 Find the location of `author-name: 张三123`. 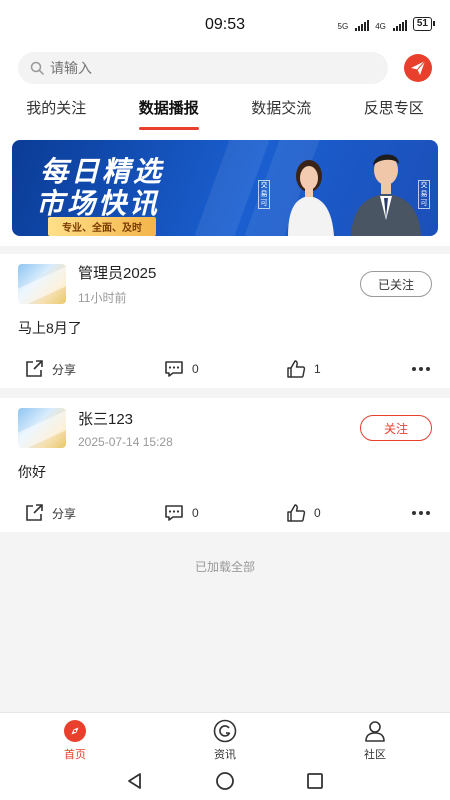

author-name: 张三123 is located at coordinates (219, 418).